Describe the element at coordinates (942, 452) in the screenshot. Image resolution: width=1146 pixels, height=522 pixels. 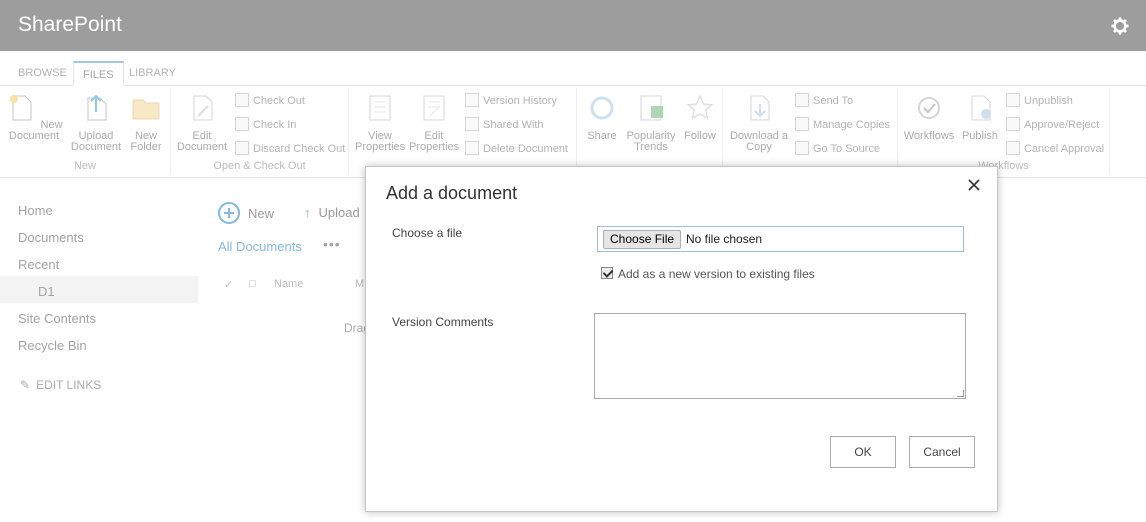
I see `cancel-button: Cancel` at that location.